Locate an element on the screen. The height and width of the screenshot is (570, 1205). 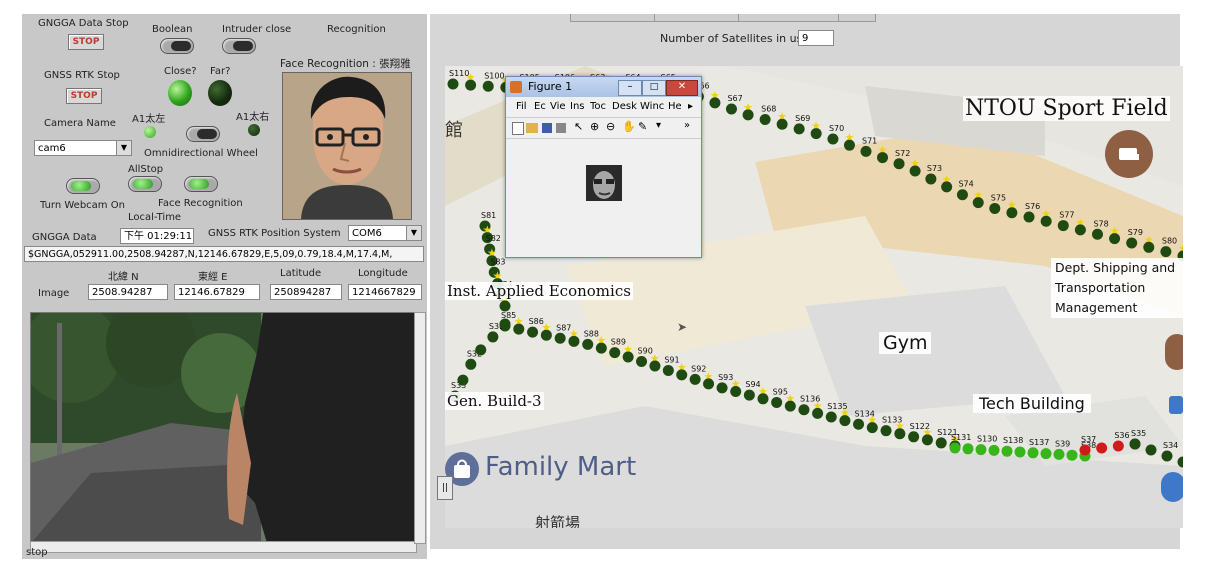
figure-titlebar: Figure 1 – □ ✕ is located at coordinates (603, 87).